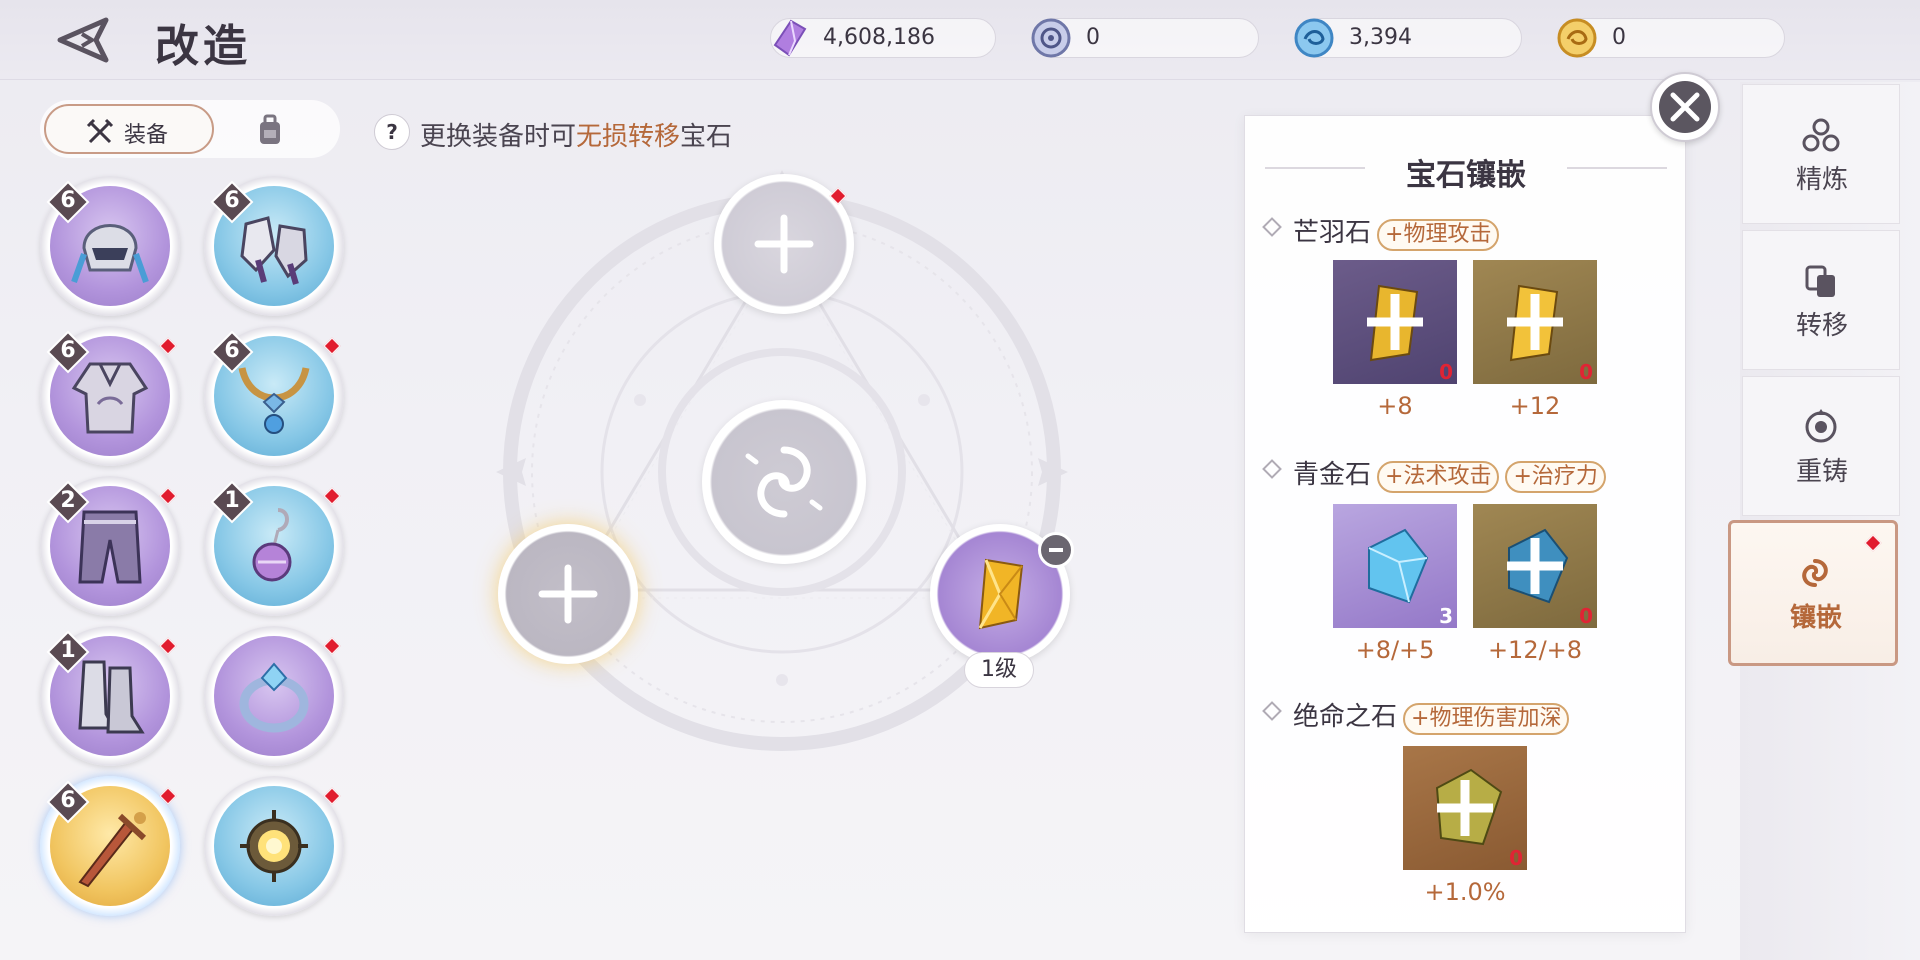 Image resolution: width=1920 pixels, height=960 pixels. What do you see at coordinates (1093, 37) in the screenshot?
I see `currency-value: 0` at bounding box center [1093, 37].